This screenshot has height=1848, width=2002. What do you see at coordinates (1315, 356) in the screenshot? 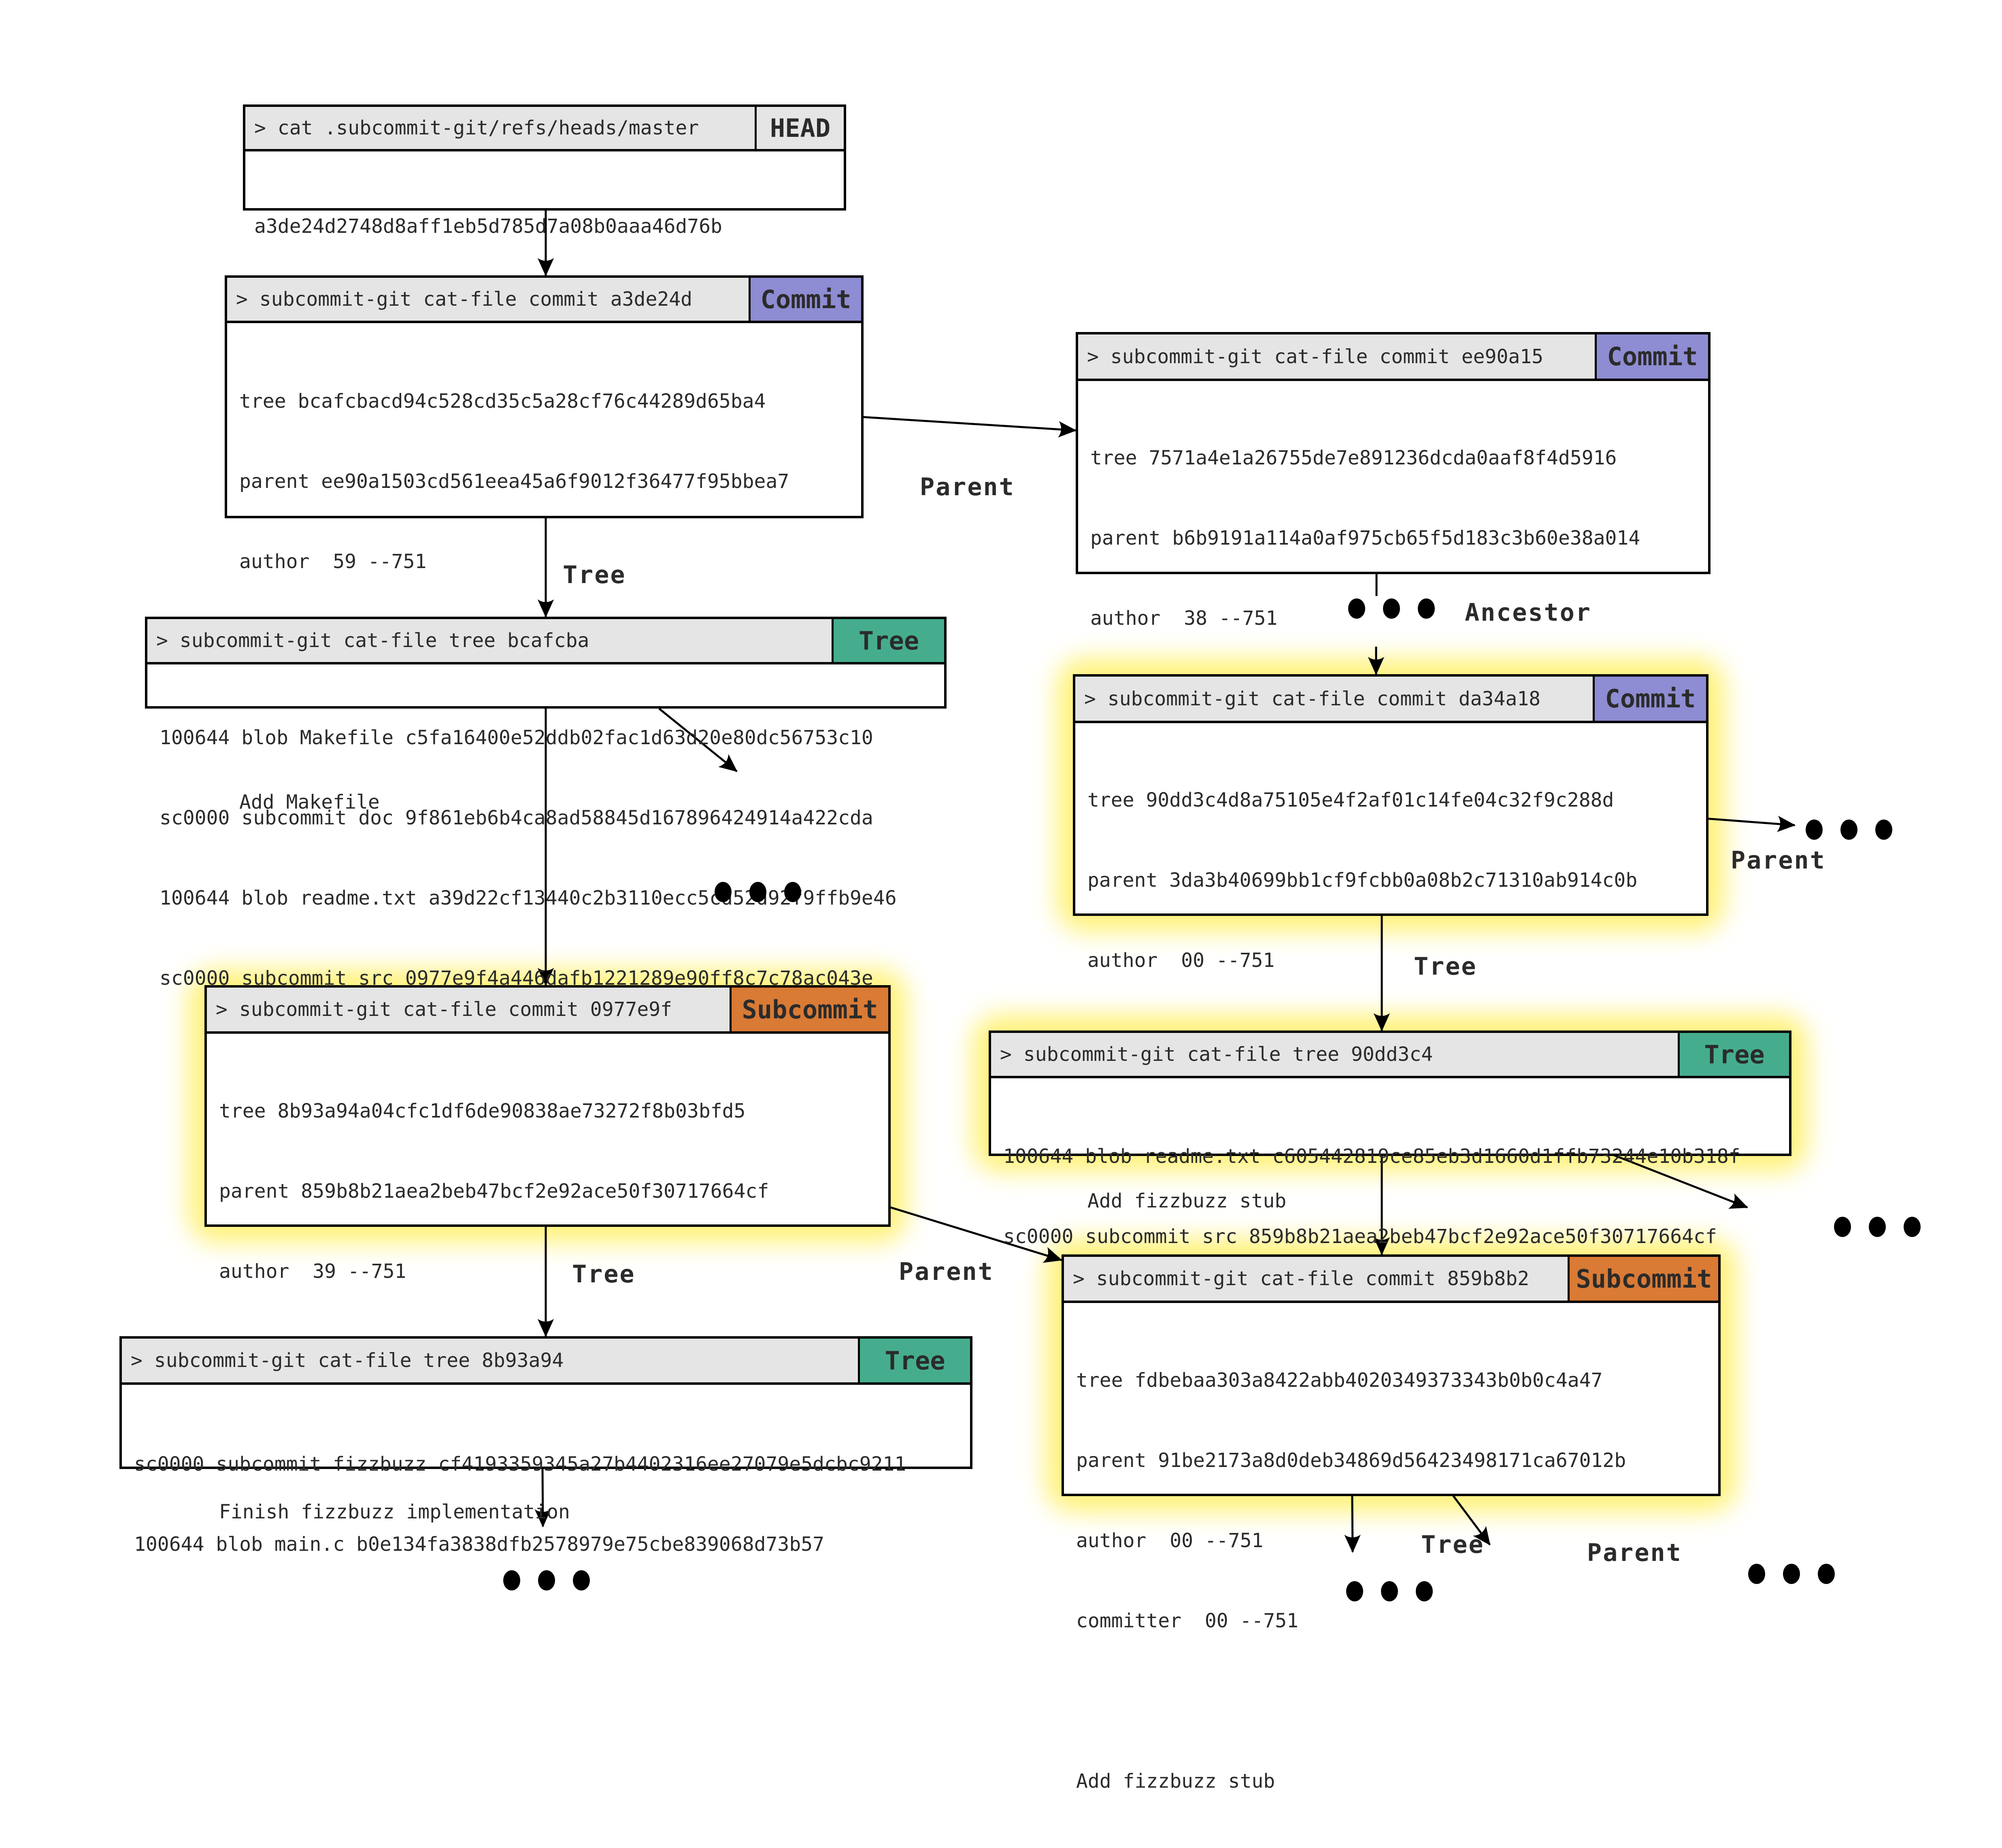
I see `commit-ee90a15-command: > subcommit-git cat-file commit ee90a15` at bounding box center [1315, 356].